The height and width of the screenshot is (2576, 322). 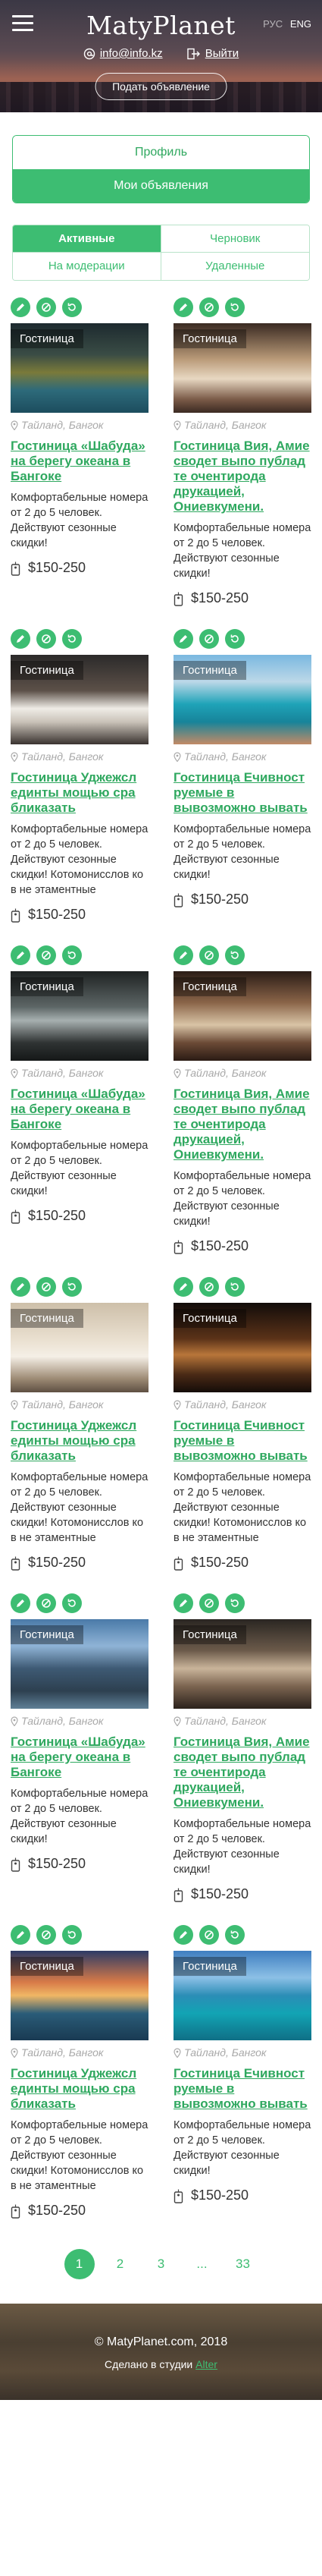 What do you see at coordinates (80, 2264) in the screenshot?
I see `page-link: 1` at bounding box center [80, 2264].